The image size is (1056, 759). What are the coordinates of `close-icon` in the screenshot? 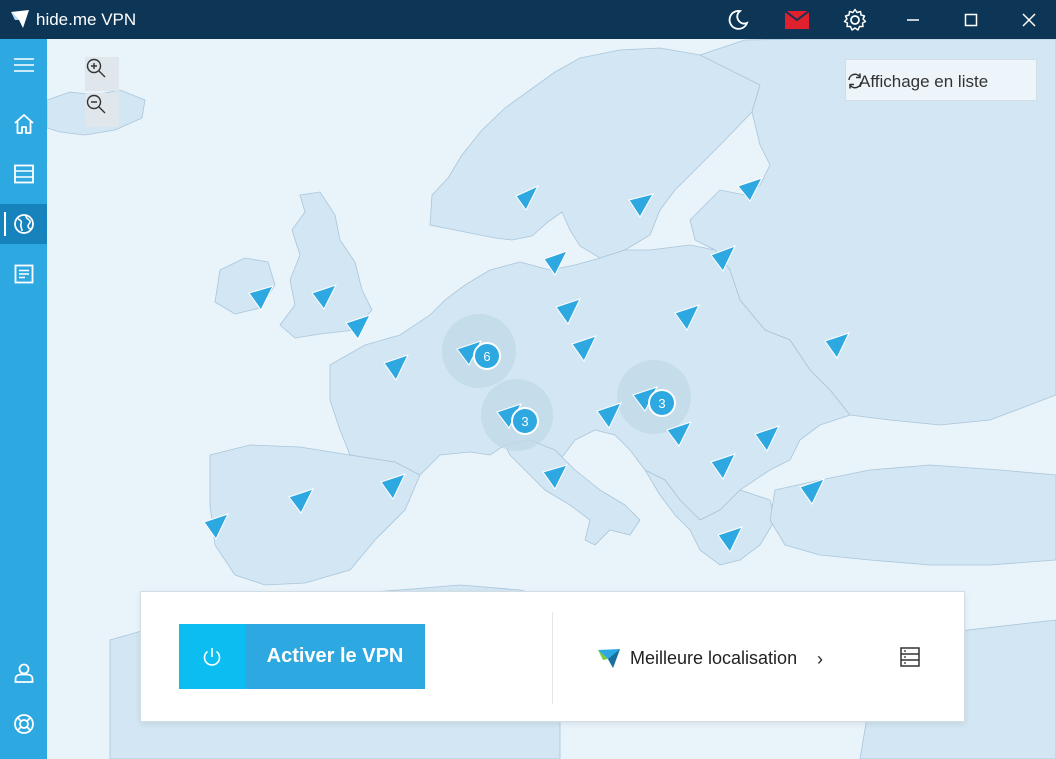 It's located at (1029, 19).